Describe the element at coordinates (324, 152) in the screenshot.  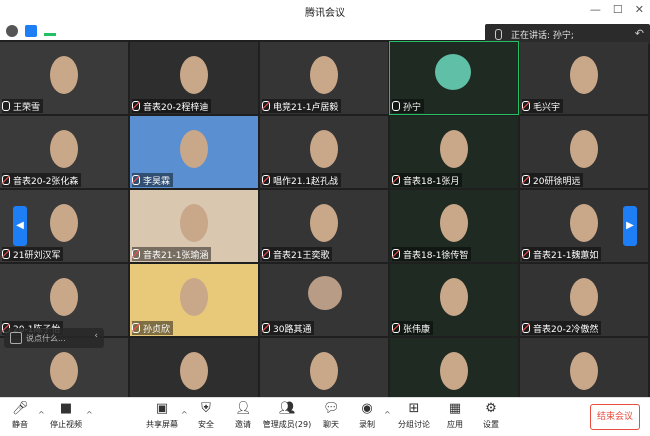
I see `participant-tile: 唱作21.1赵孔战` at that location.